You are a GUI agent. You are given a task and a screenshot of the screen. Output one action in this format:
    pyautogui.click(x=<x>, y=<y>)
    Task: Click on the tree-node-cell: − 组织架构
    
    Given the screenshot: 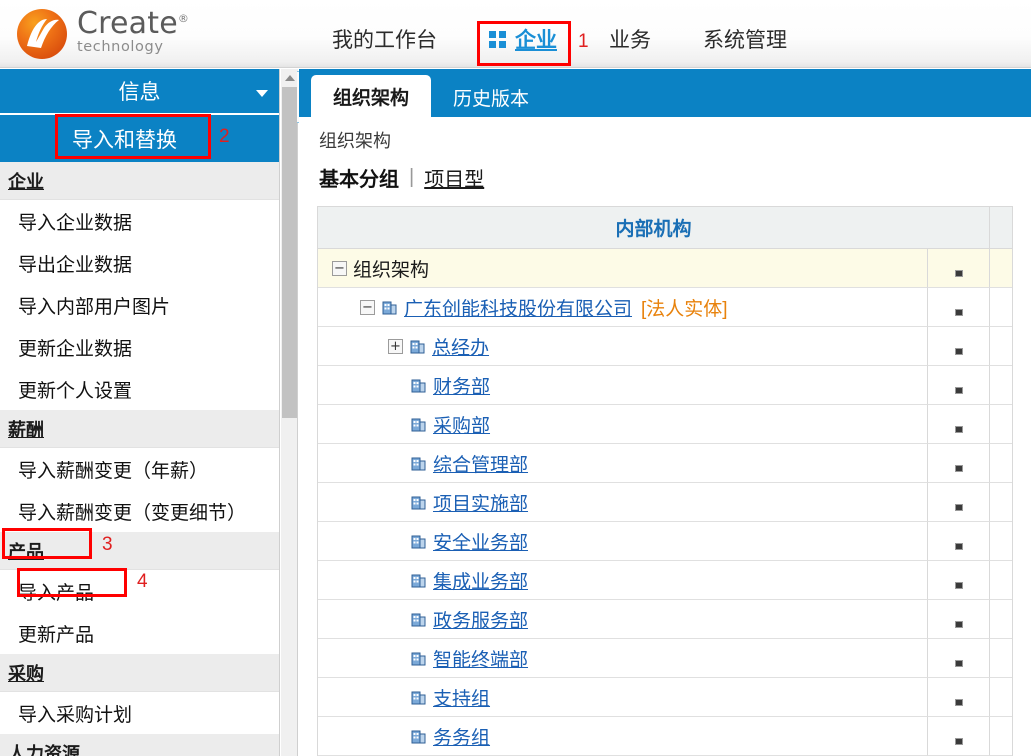 What is the action you would take?
    pyautogui.click(x=623, y=268)
    